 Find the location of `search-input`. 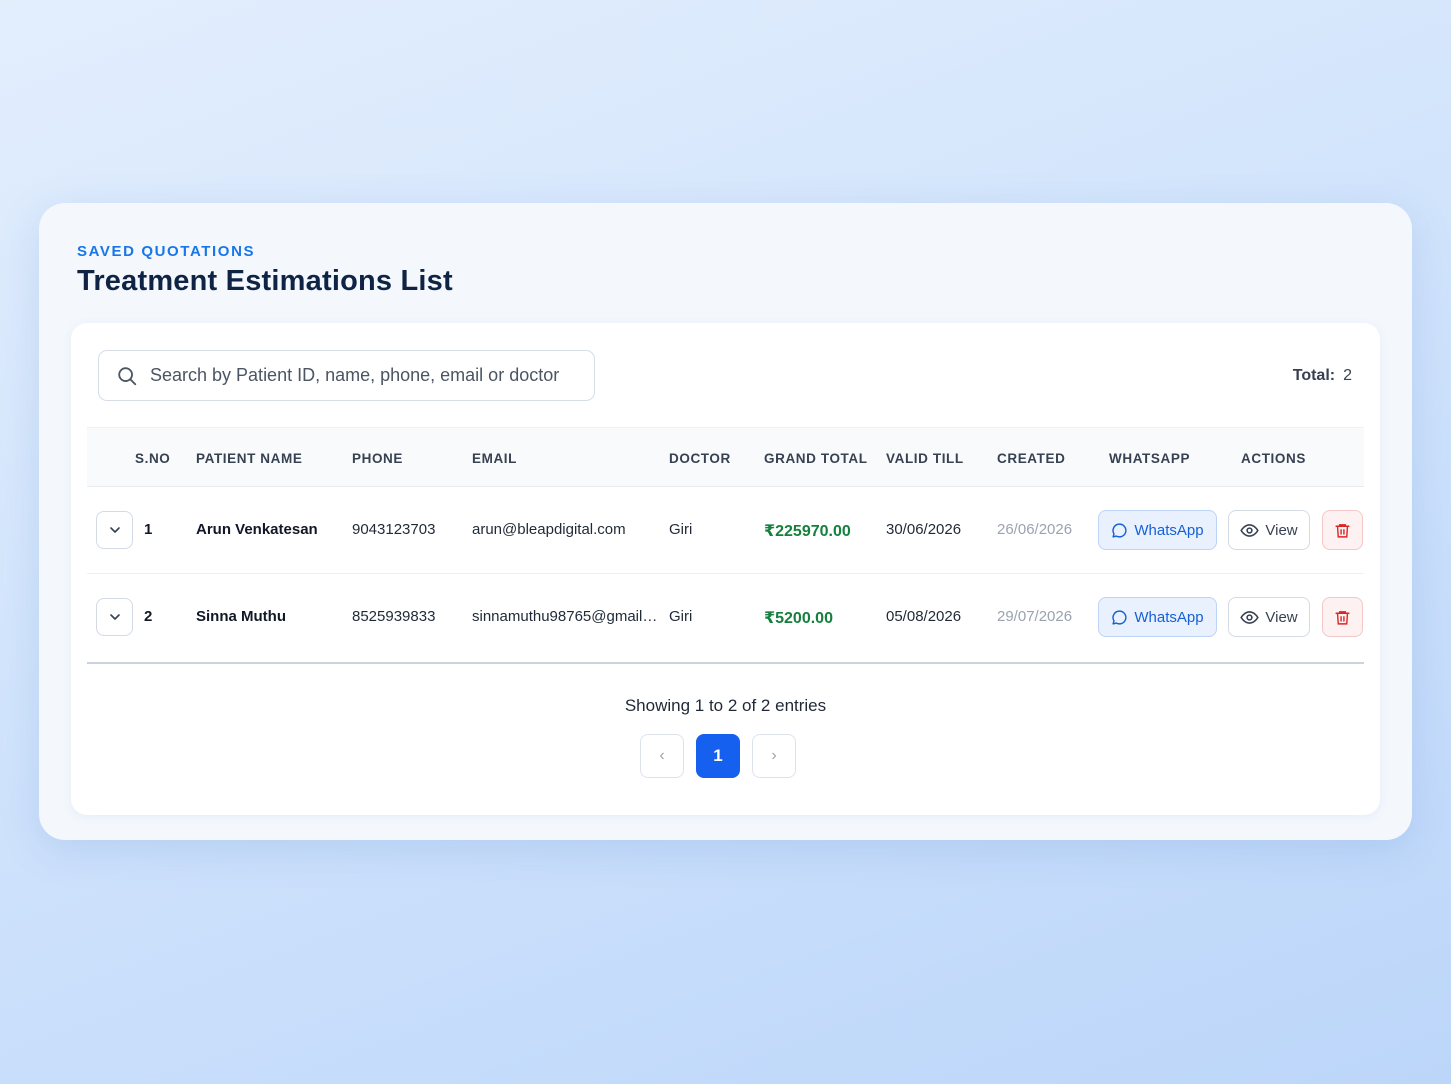

search-input is located at coordinates (360, 375).